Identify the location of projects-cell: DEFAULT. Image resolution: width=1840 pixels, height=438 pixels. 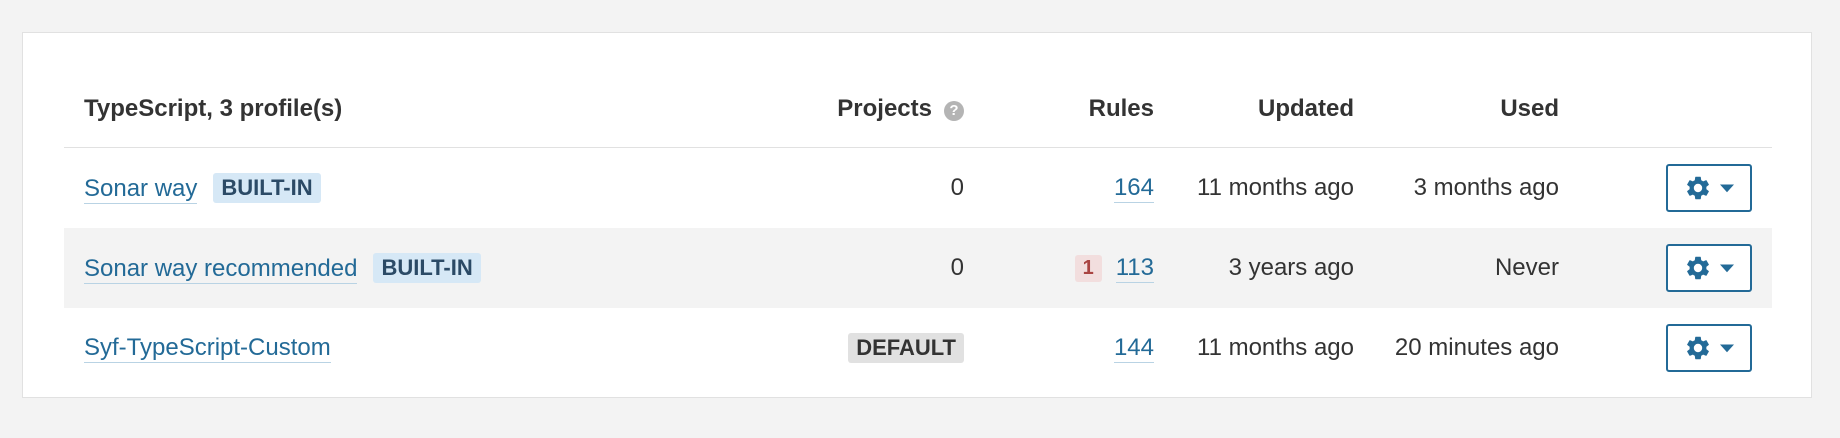
(894, 348).